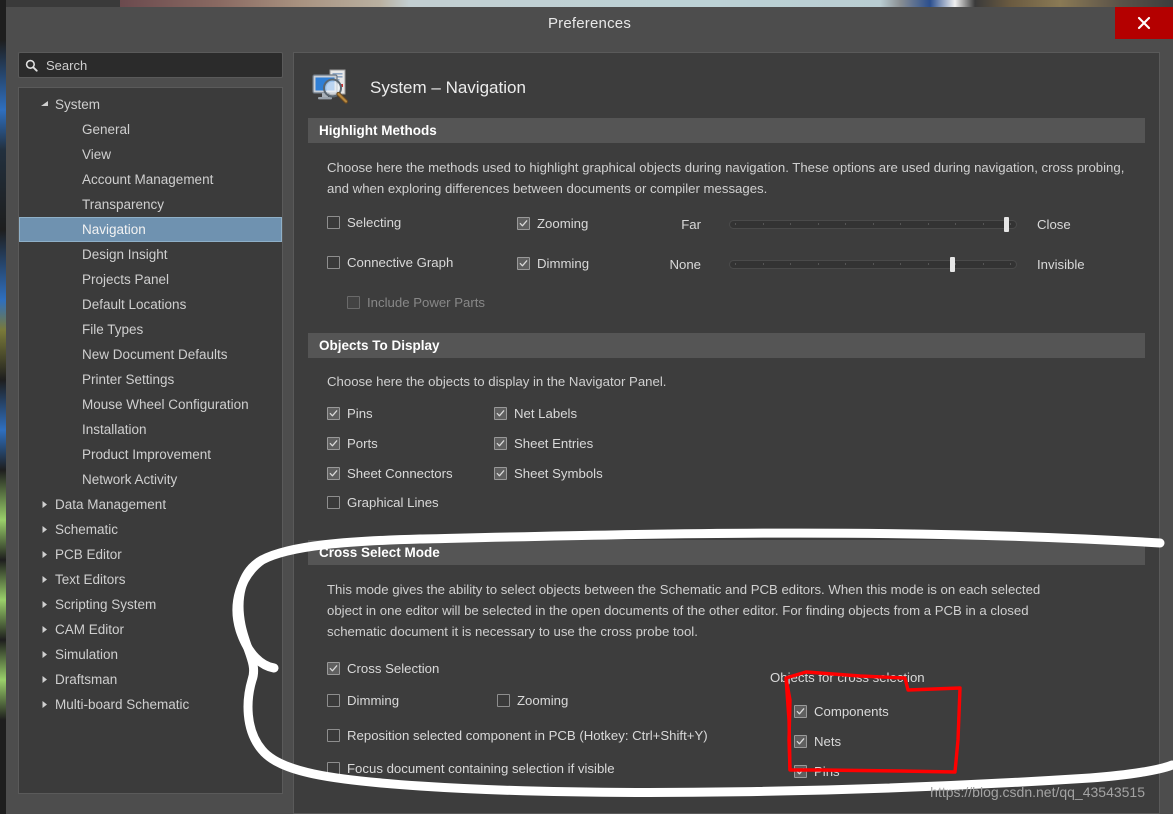  Describe the element at coordinates (87, 654) in the screenshot. I see `sidebar-item-label: Simulation` at that location.